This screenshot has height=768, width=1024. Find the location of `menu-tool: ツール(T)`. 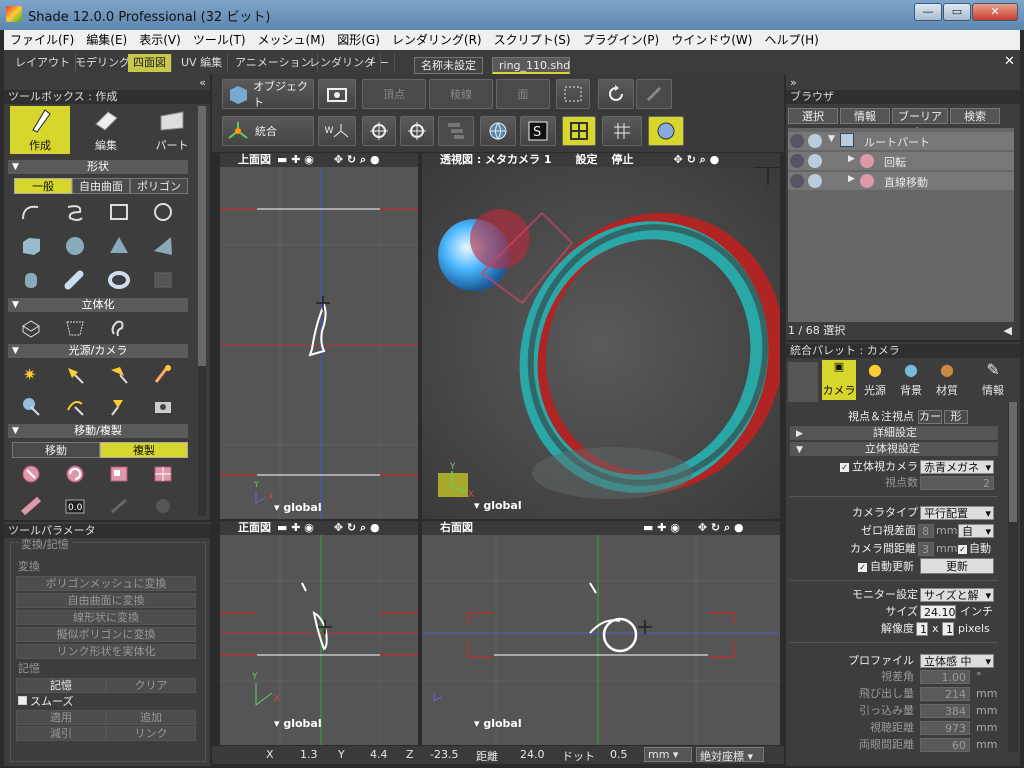

menu-tool: ツール(T) is located at coordinates (219, 40).